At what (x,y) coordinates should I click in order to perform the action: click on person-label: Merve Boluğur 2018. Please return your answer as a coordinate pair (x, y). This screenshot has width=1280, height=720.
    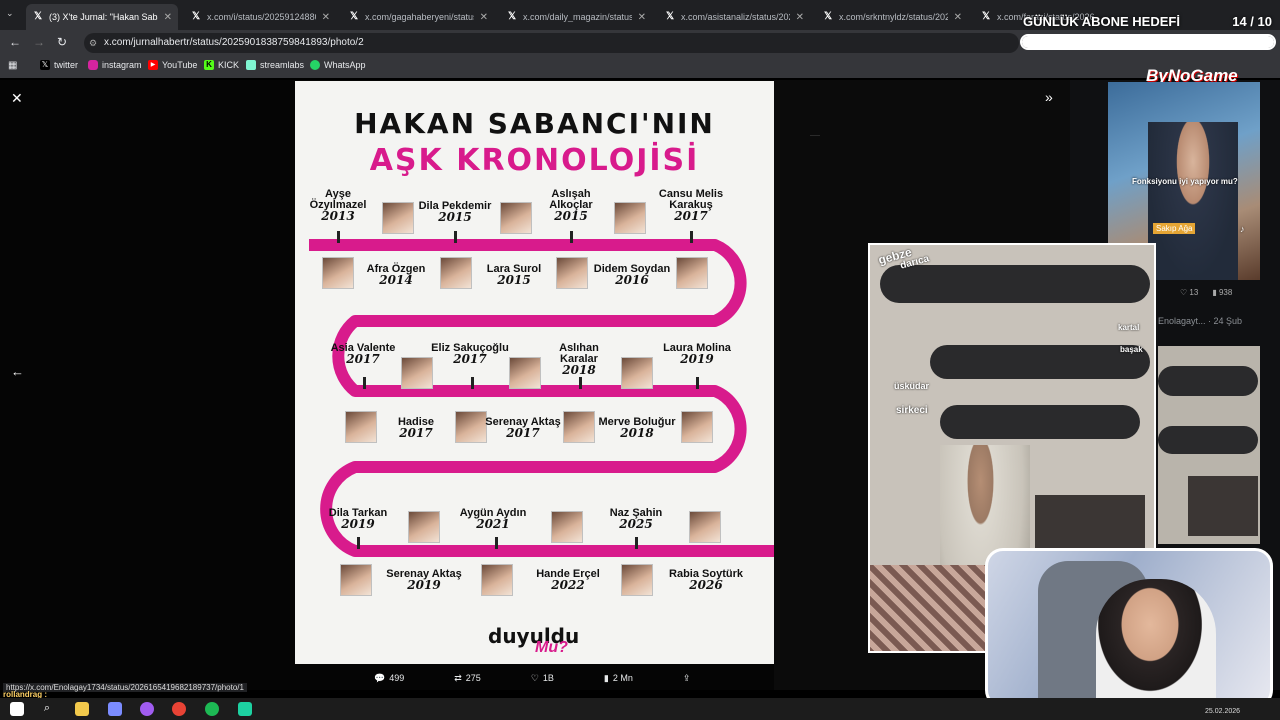
    Looking at the image, I should click on (637, 428).